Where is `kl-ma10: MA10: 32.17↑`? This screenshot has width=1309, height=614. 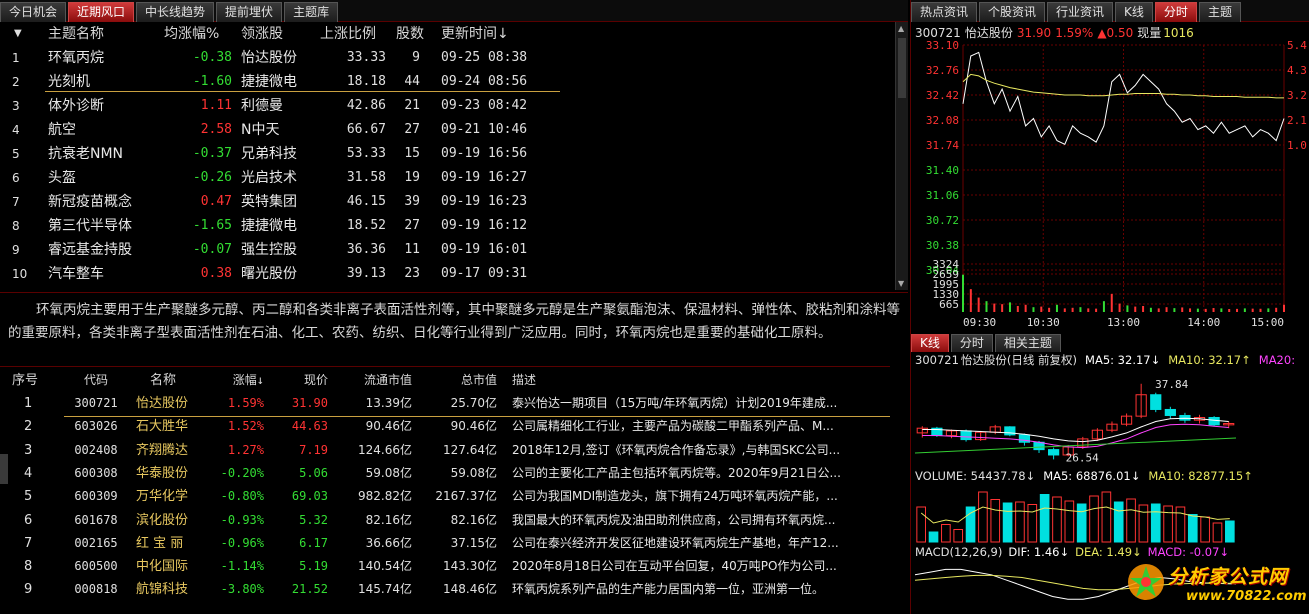 kl-ma10: MA10: 32.17↑ is located at coordinates (1209, 360).